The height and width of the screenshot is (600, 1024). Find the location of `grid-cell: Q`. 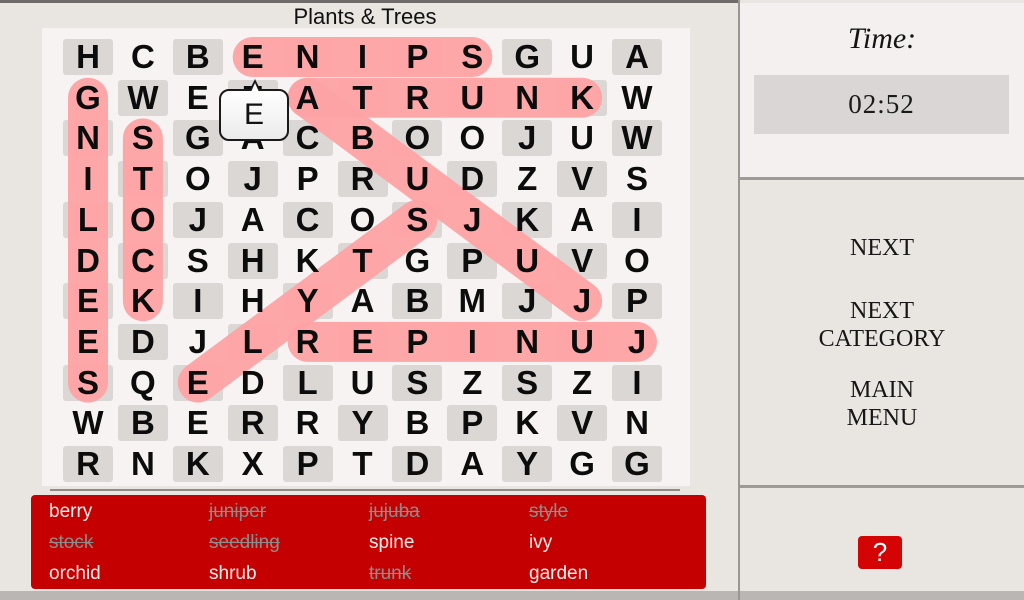

grid-cell: Q is located at coordinates (143, 382).